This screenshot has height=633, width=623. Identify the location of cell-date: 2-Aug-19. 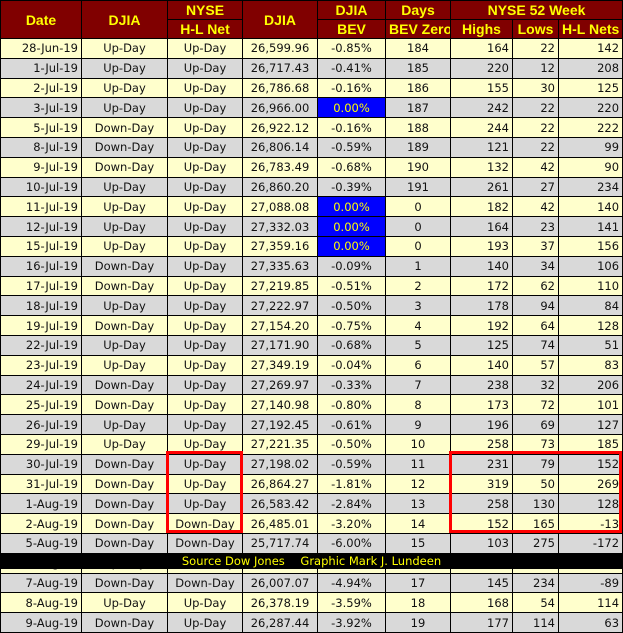
(41, 523).